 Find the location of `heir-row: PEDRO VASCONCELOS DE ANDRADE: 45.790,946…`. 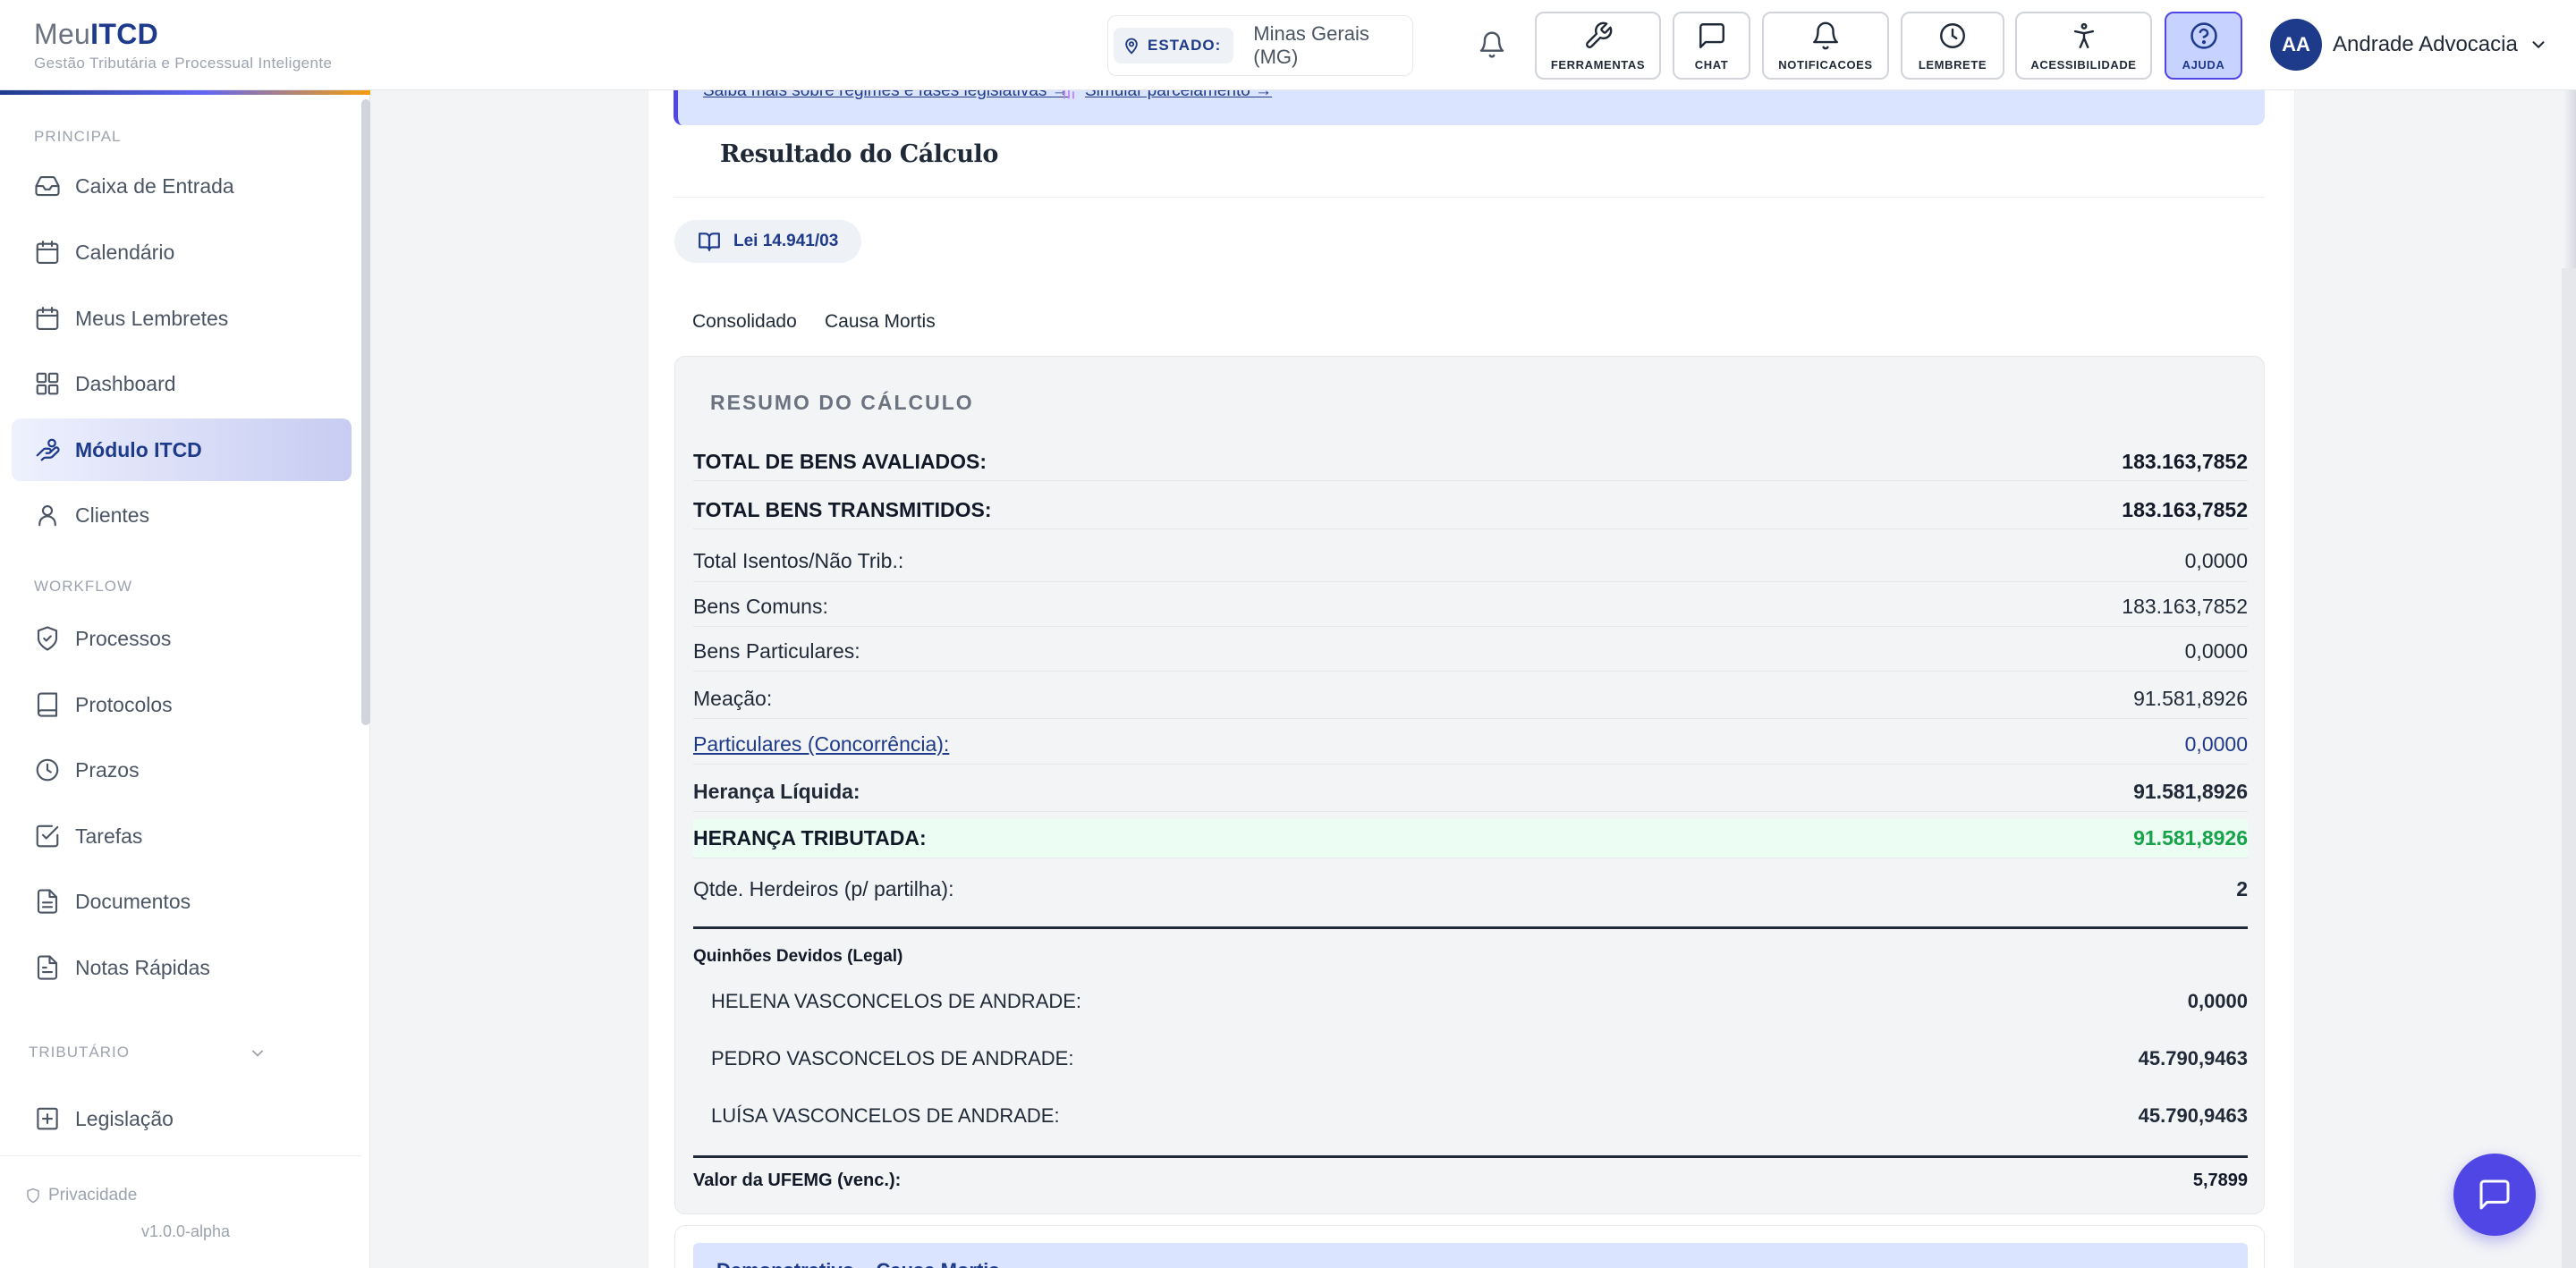

heir-row: PEDRO VASCONCELOS DE ANDRADE: 45.790,946… is located at coordinates (1479, 1058).